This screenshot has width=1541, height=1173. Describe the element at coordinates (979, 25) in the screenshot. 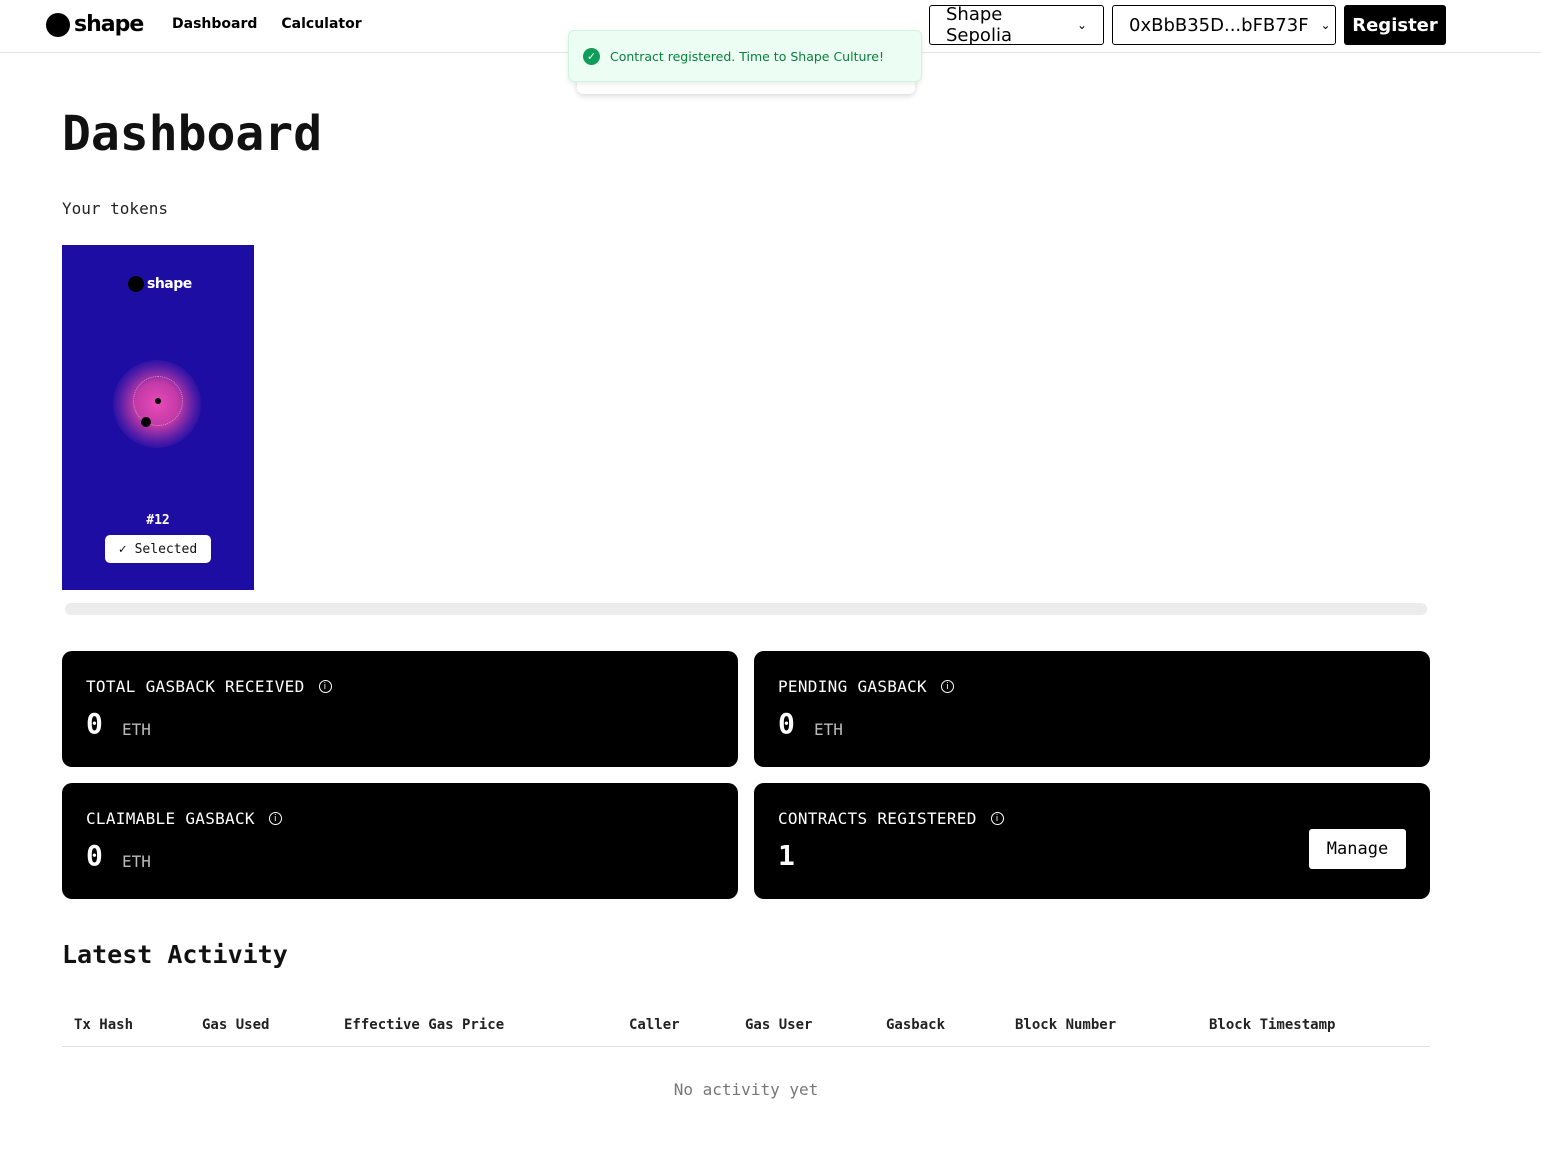

I see `network-select-label: Shape Sepolia` at that location.